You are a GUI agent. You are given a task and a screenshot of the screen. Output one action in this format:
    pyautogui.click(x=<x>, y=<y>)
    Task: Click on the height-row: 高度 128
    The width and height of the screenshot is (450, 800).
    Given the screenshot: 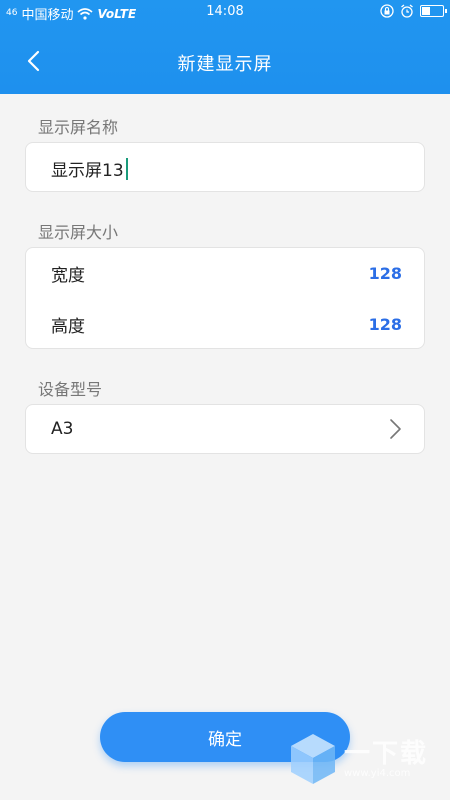 What is the action you would take?
    pyautogui.click(x=226, y=324)
    